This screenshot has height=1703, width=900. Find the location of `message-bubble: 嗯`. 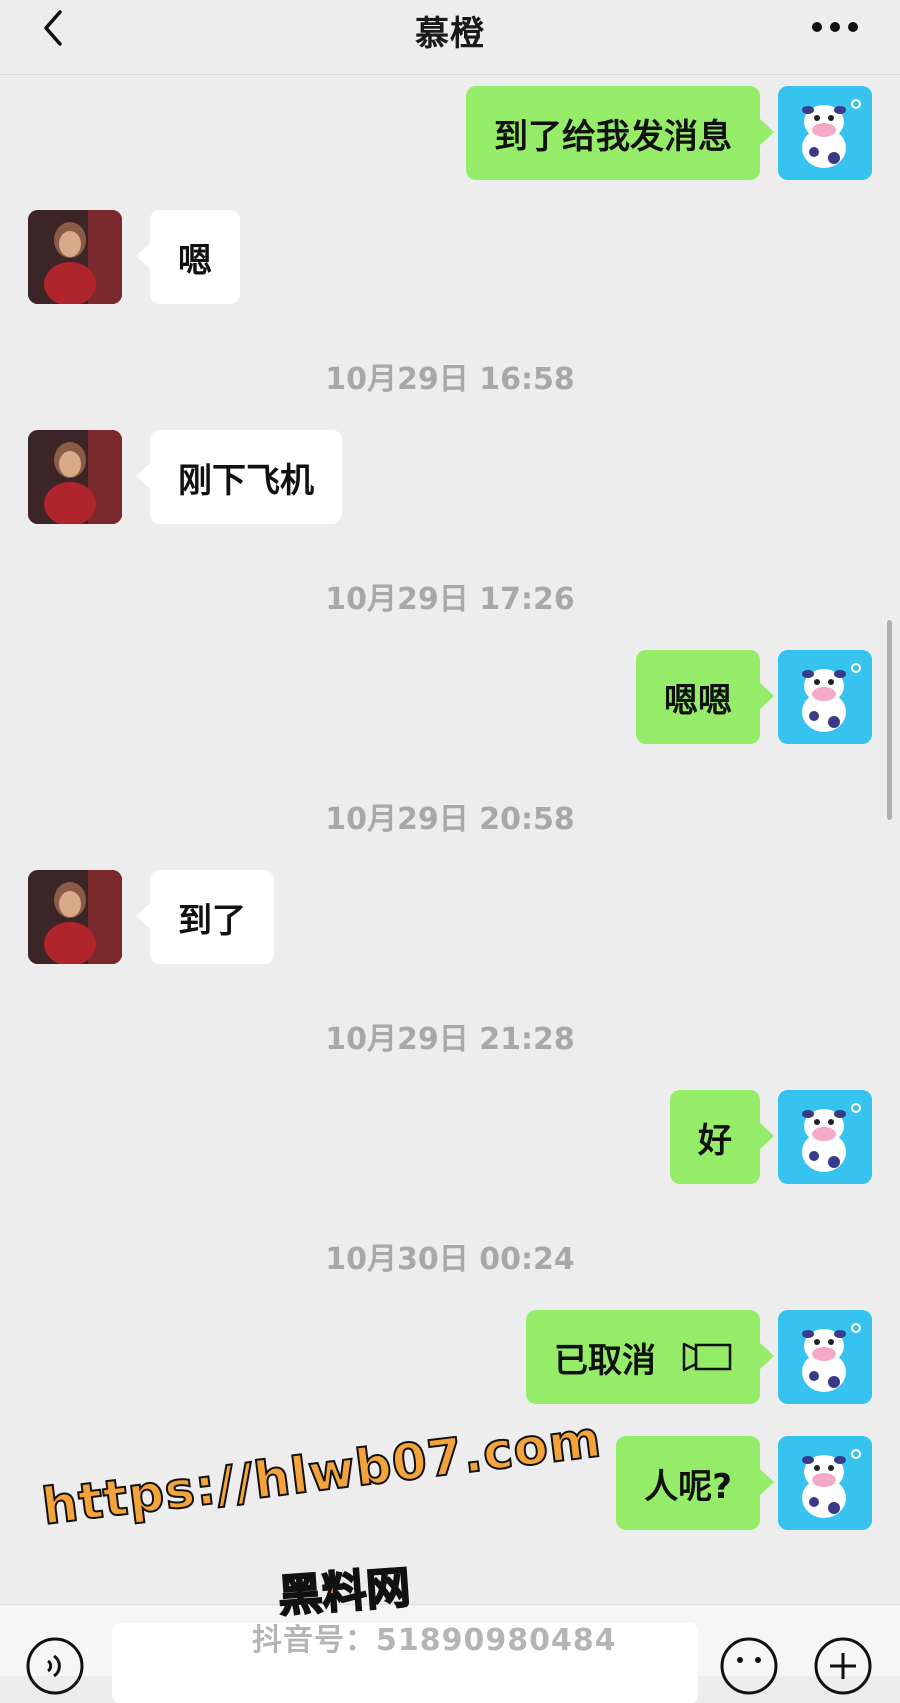

message-bubble: 嗯 is located at coordinates (188, 257).